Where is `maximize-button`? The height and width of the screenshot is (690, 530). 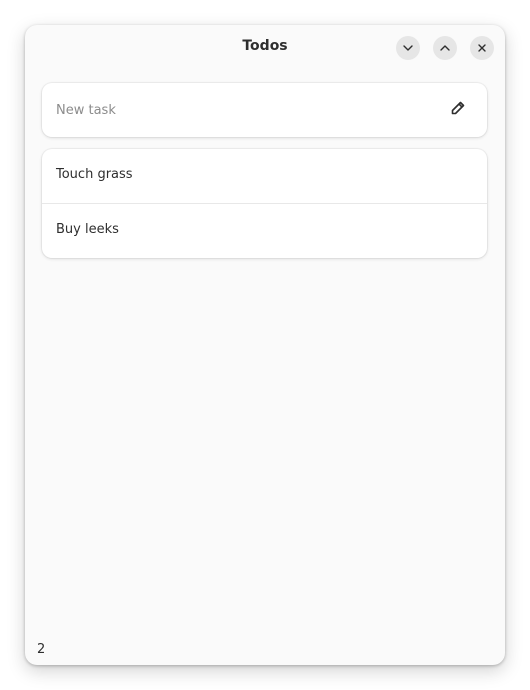
maximize-button is located at coordinates (445, 48).